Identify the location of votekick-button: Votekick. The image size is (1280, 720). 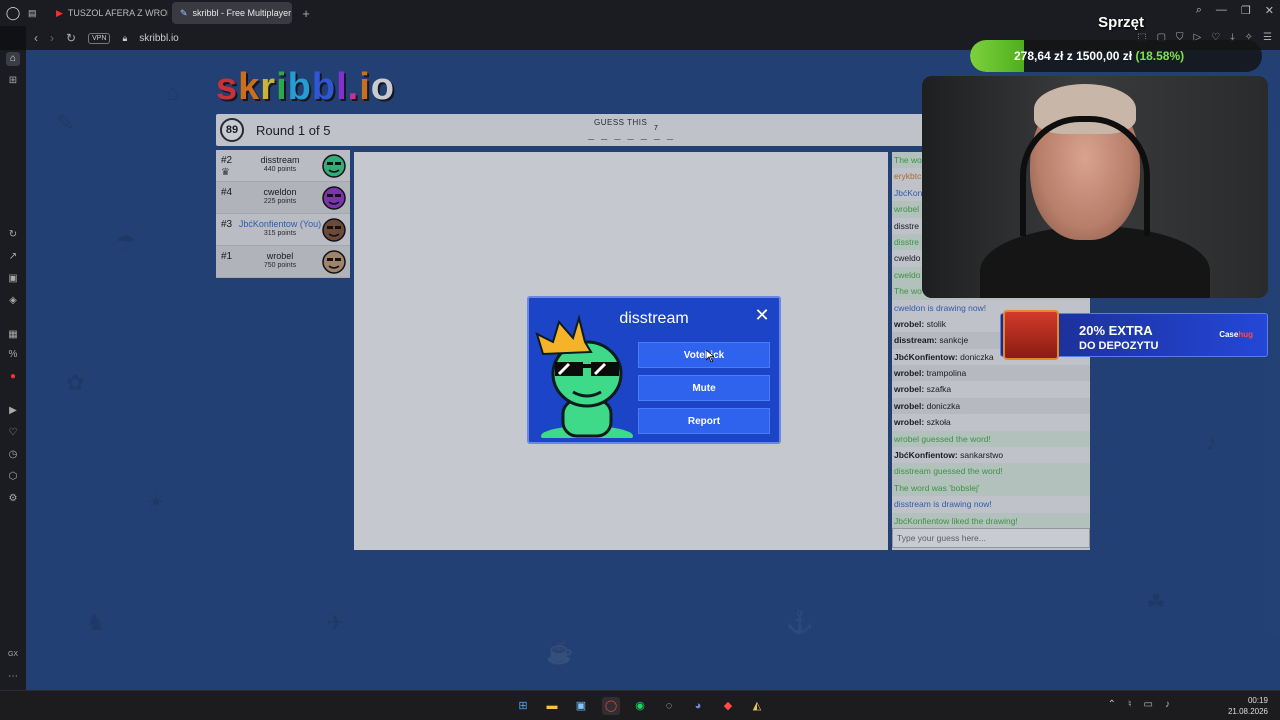
(704, 355).